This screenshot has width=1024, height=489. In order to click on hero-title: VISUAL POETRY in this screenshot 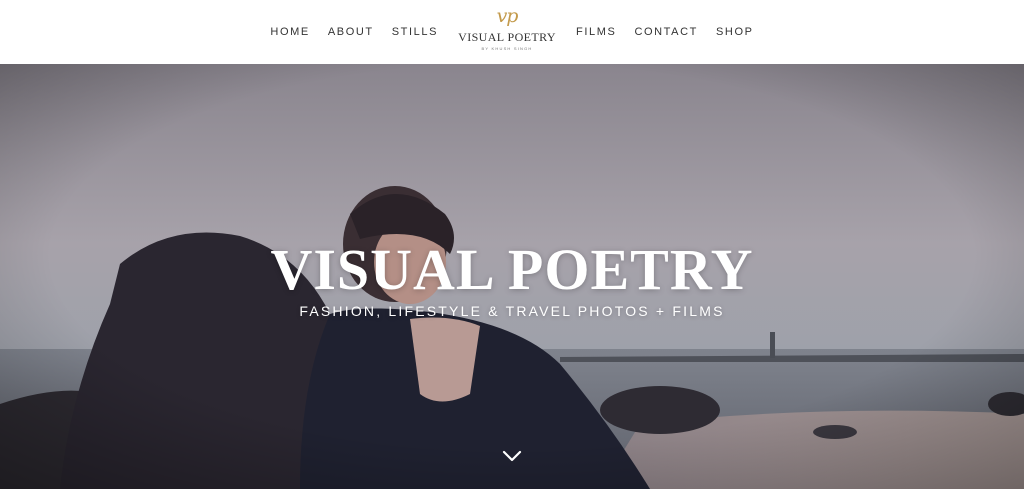, I will do `click(512, 269)`.